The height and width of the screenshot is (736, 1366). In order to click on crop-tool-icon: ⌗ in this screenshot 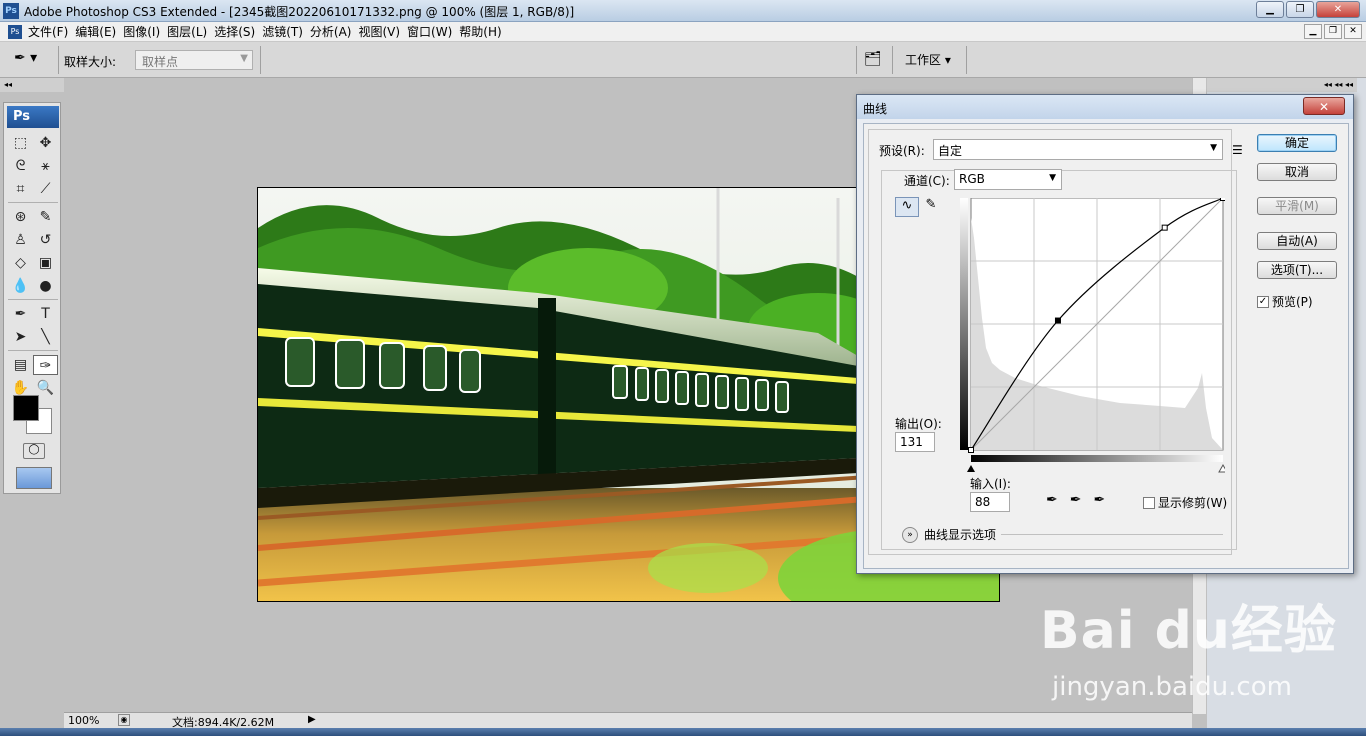, I will do `click(20, 189)`.